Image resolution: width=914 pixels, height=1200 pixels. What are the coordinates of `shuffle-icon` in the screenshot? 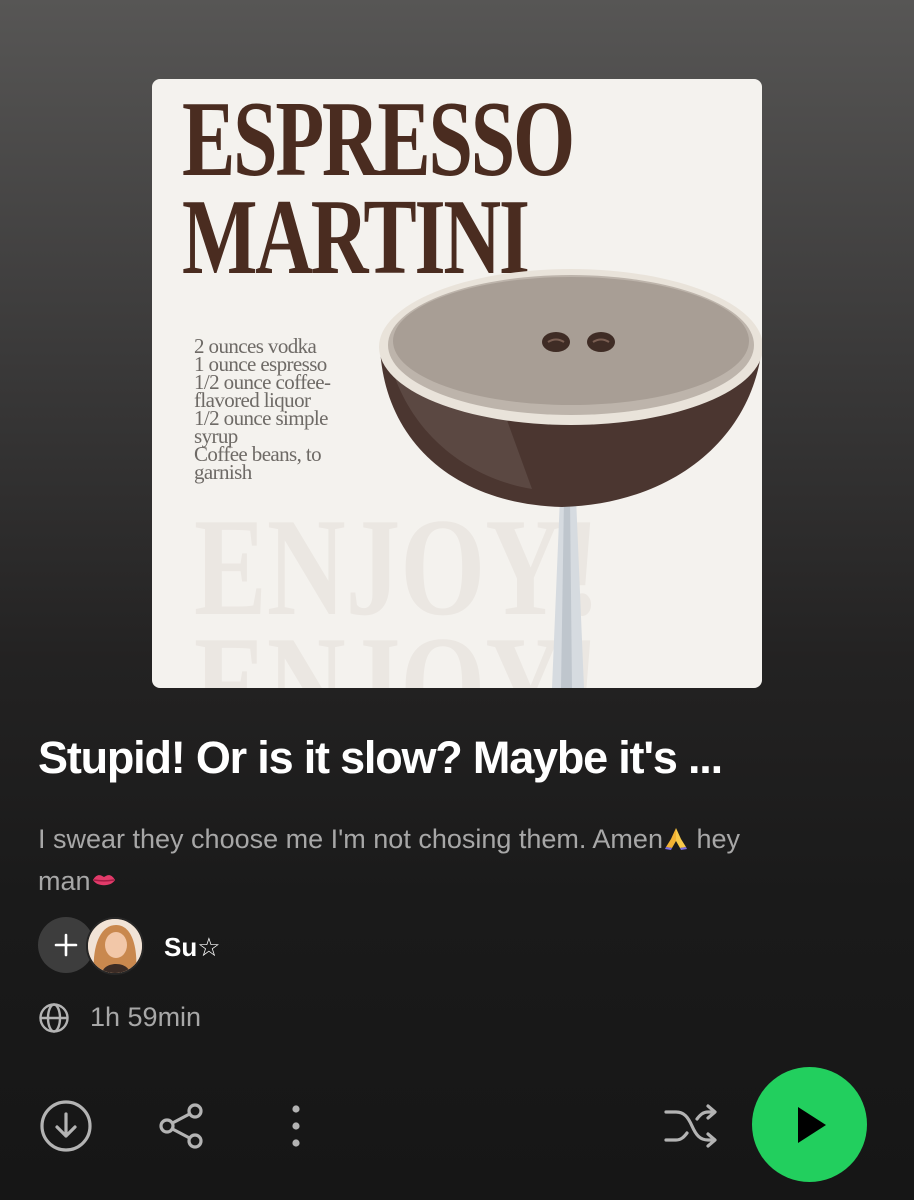 It's located at (690, 1126).